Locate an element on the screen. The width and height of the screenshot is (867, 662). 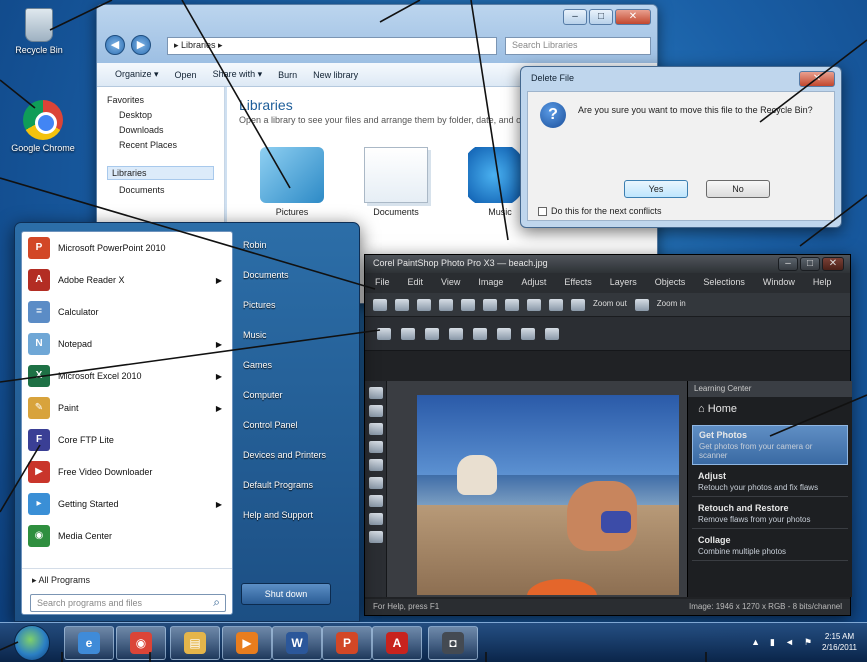
zoom-out-option-icon is located at coordinates (456, 333).